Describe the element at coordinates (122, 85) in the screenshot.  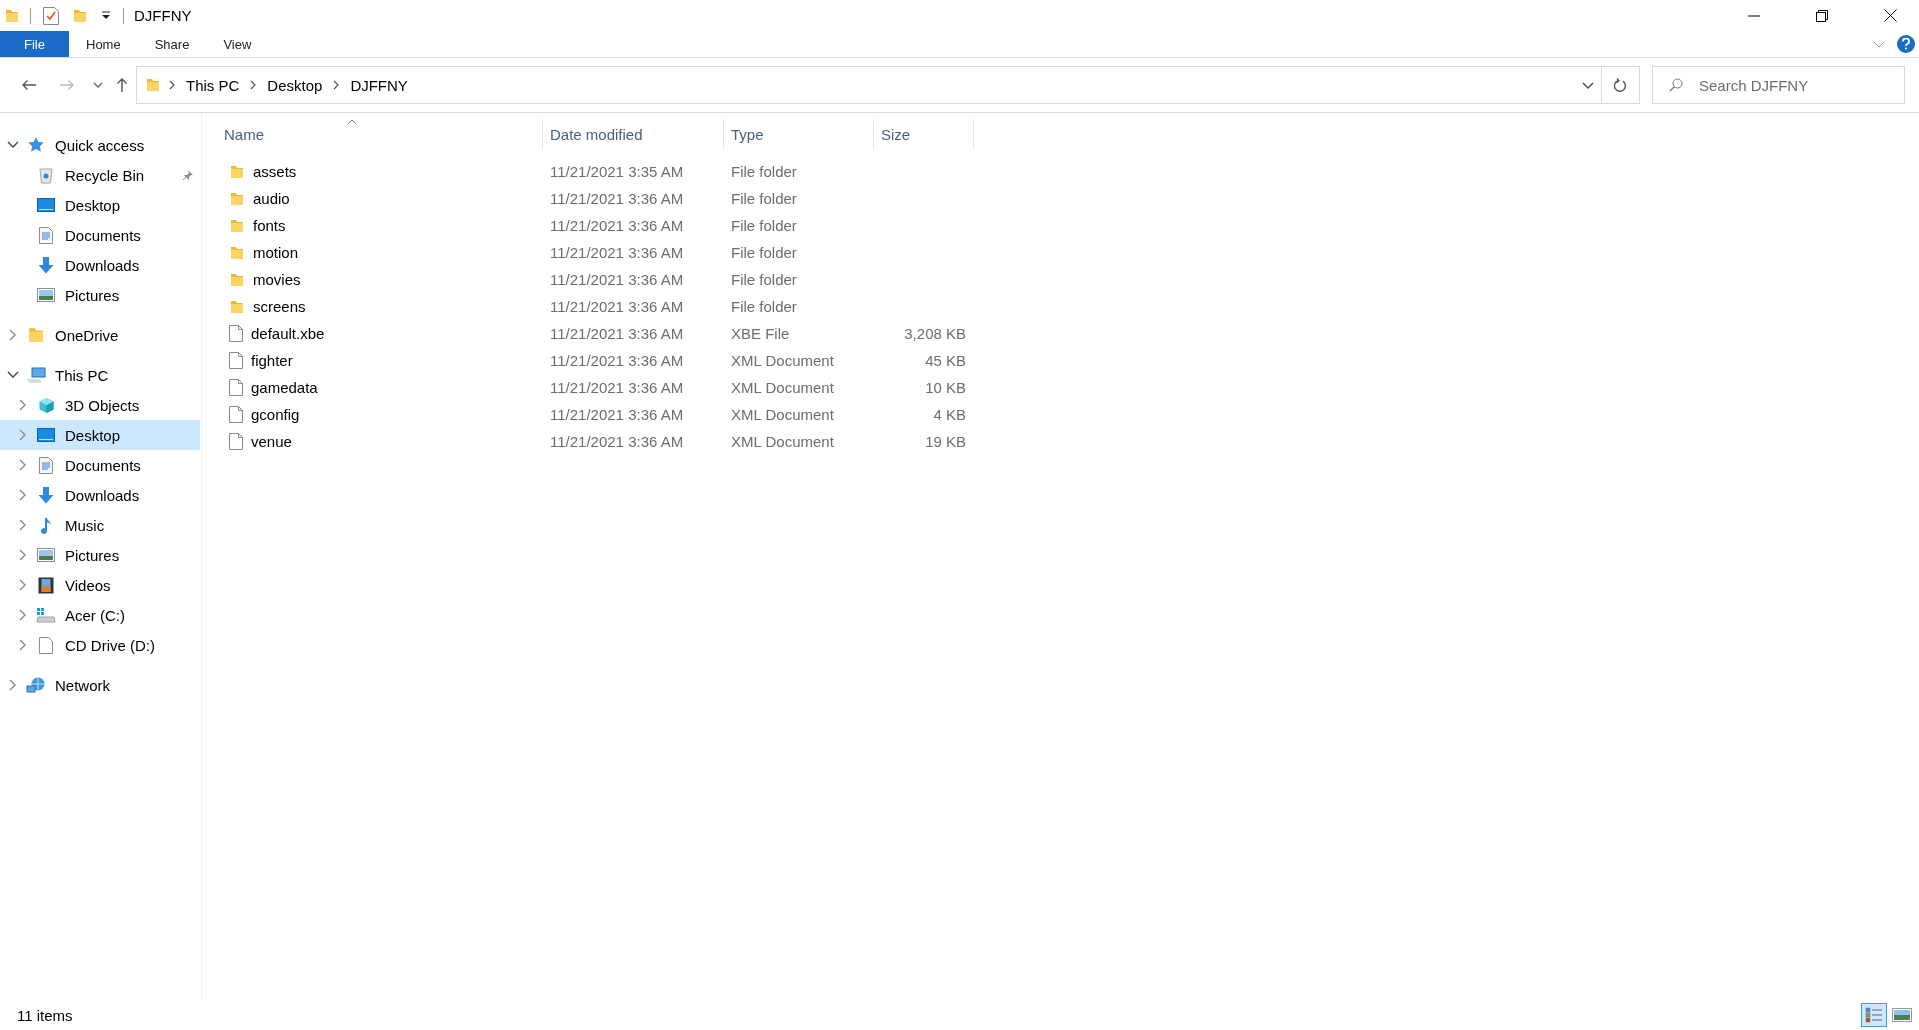
I see `up-arrow-icon` at that location.